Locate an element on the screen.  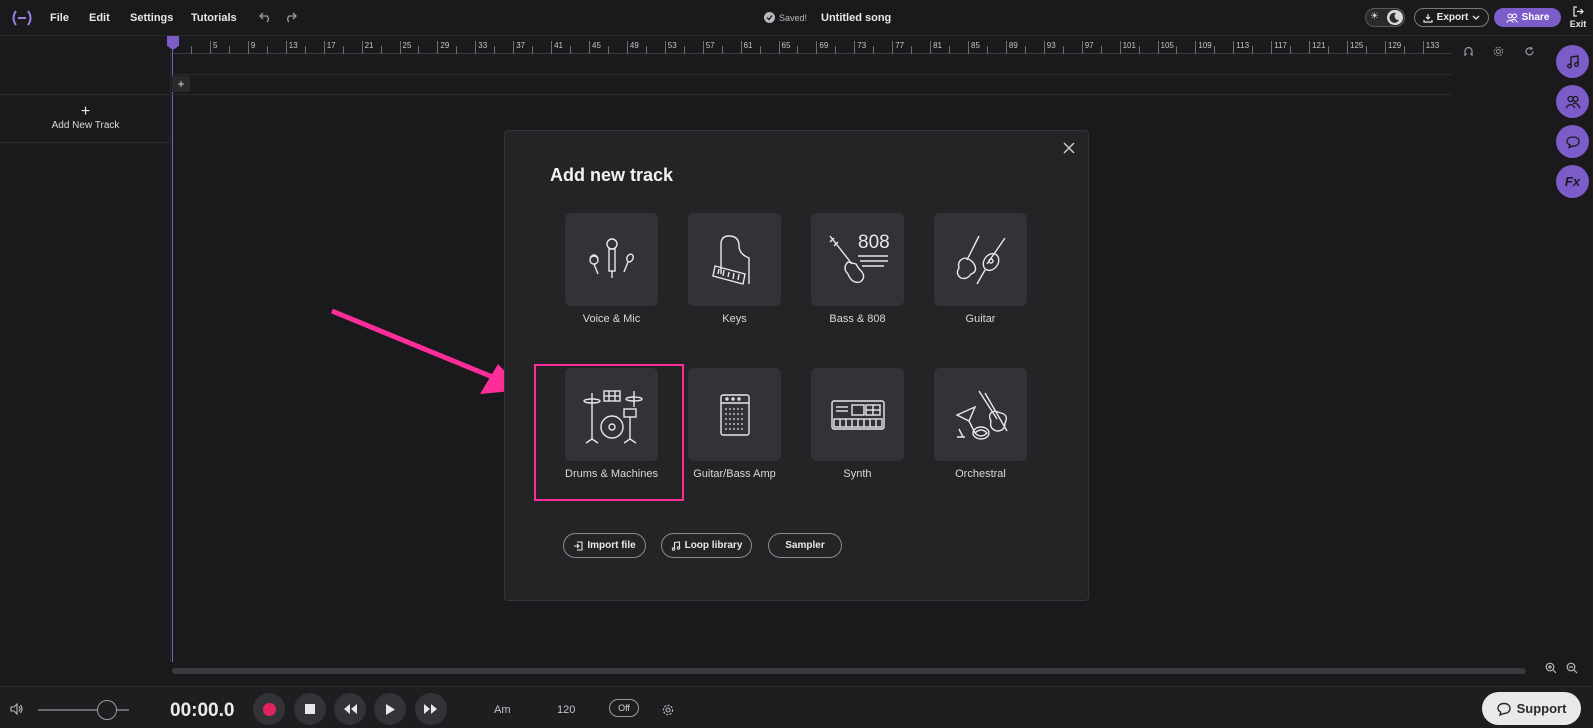
volume-slider-knob is located at coordinates (107, 710).